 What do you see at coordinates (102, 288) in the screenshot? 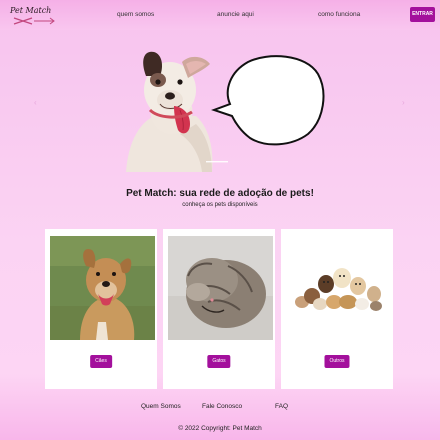
I see `dog-photo` at bounding box center [102, 288].